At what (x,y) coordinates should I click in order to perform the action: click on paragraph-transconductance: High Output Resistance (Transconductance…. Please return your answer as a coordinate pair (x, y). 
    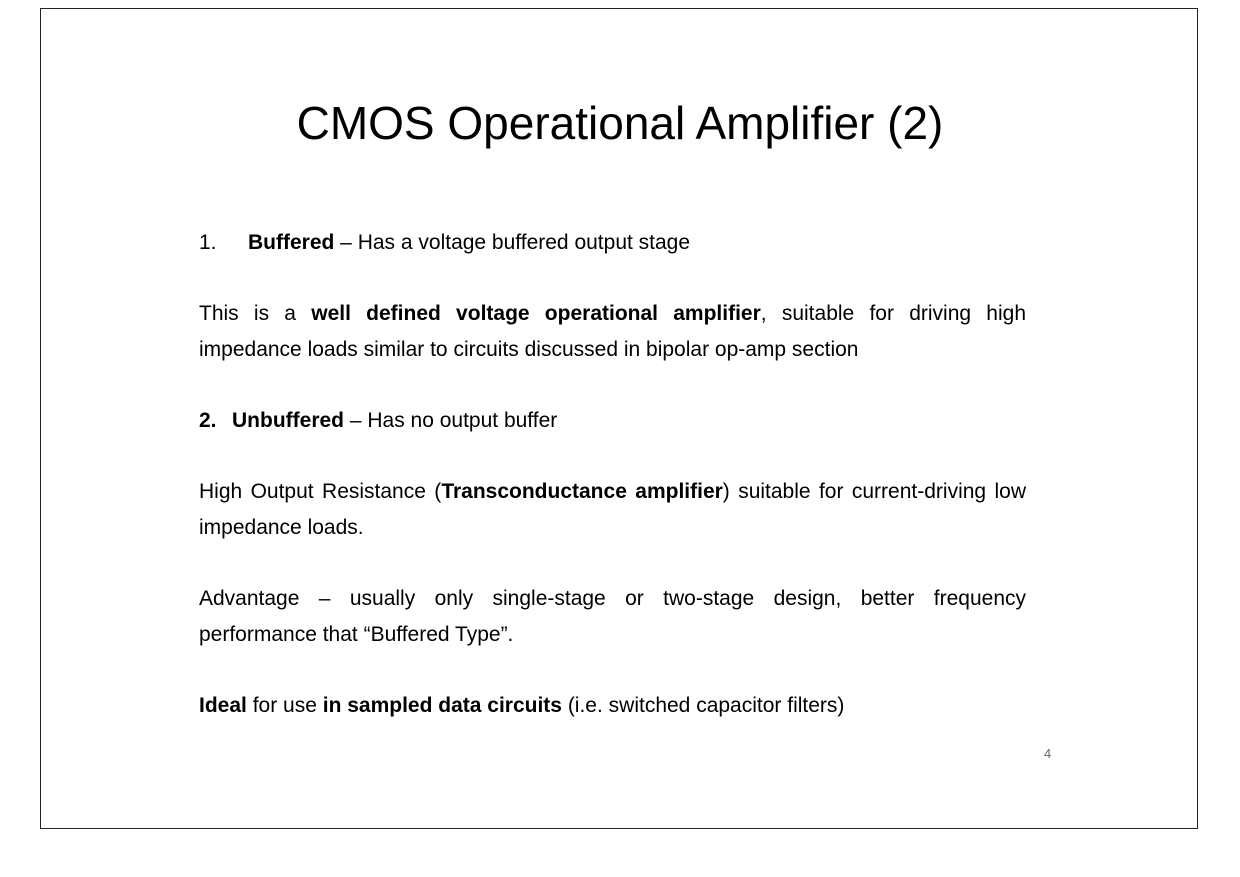
    Looking at the image, I should click on (612, 510).